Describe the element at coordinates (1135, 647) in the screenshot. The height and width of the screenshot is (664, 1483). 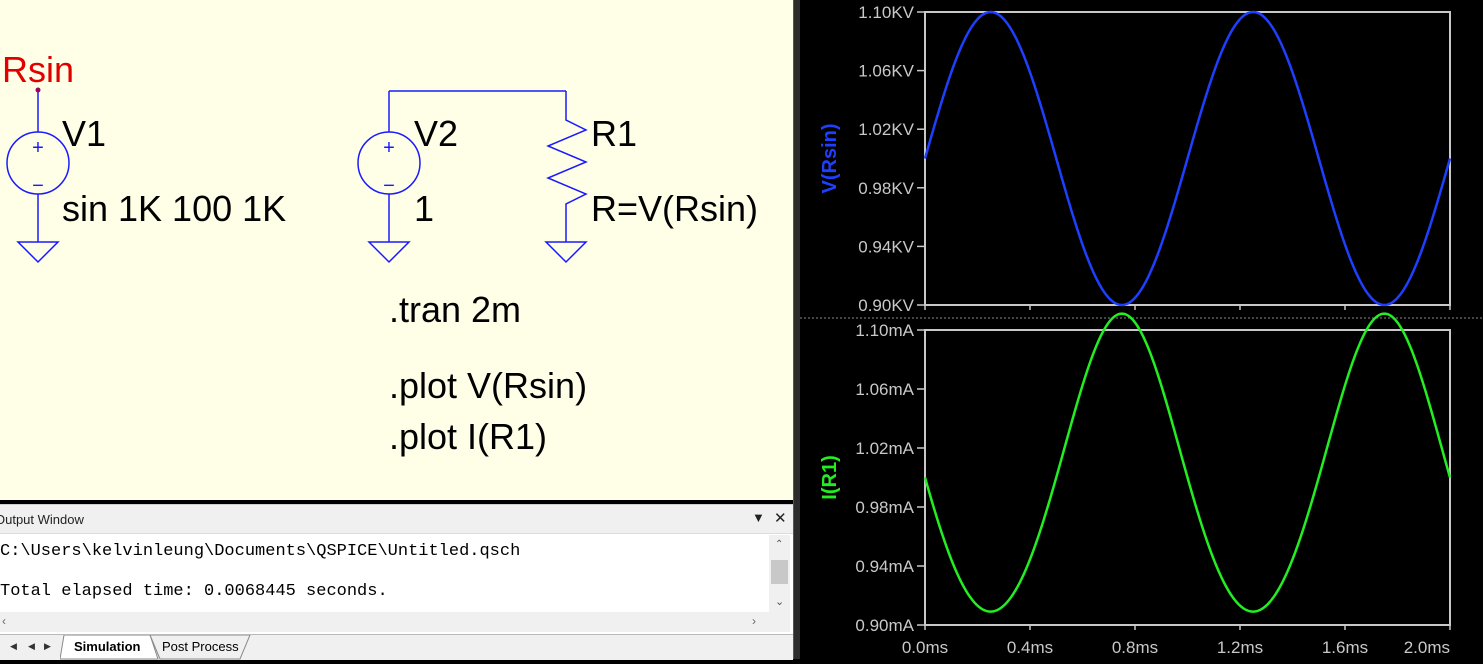
I see `x-tick-label: 0.8ms` at that location.